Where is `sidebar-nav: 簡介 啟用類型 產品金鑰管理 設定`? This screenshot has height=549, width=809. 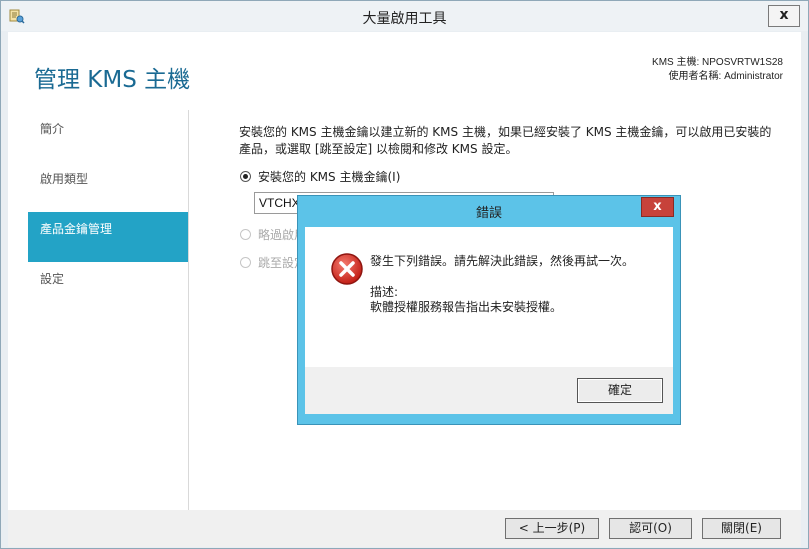
sidebar-nav: 簡介 啟用類型 產品金鑰管理 設定 is located at coordinates (108, 212).